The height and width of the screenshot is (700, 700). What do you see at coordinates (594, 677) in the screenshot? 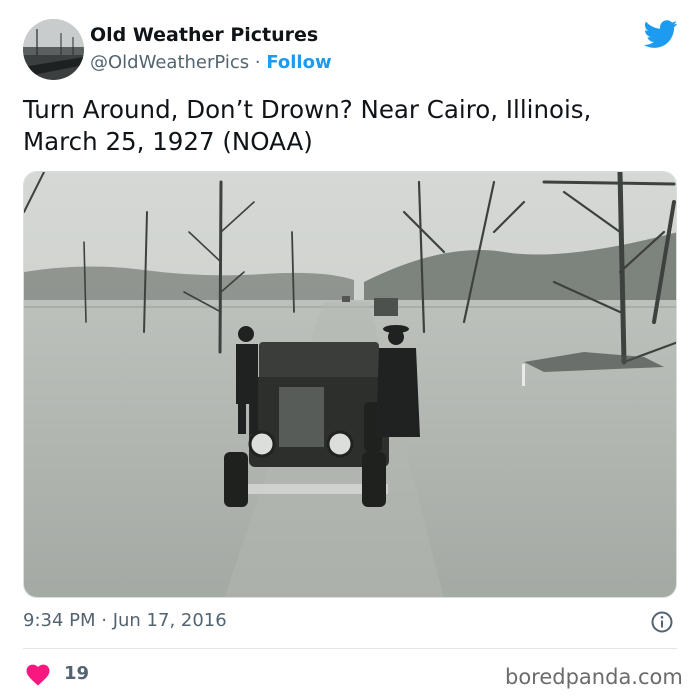
I see `watermark: boredpanda.com` at bounding box center [594, 677].